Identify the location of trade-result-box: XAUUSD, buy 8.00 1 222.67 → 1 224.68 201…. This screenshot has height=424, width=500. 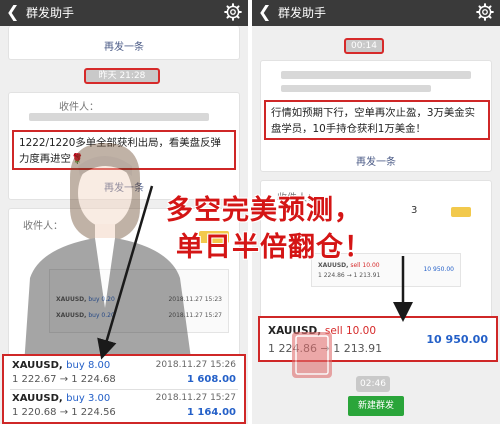
(124, 389).